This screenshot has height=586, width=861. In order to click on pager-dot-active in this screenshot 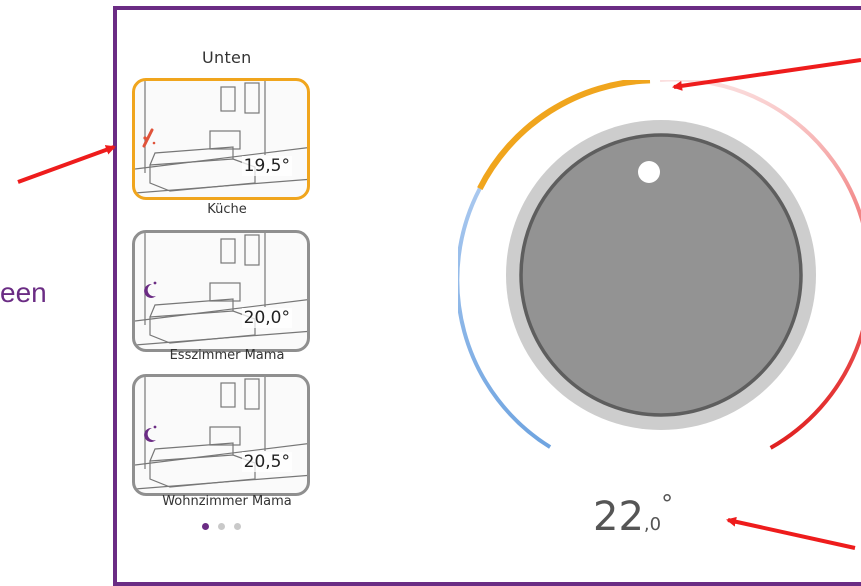, I will do `click(205, 526)`.